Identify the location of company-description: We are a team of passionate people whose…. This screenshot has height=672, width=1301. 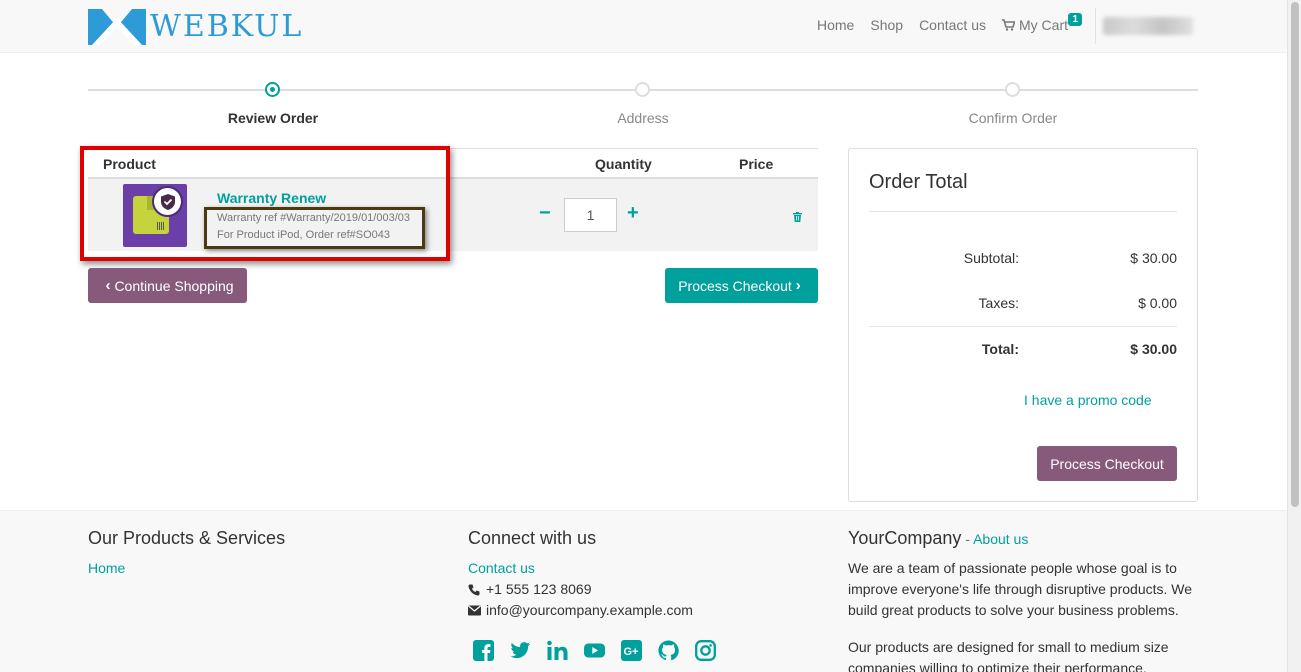
(1020, 589).